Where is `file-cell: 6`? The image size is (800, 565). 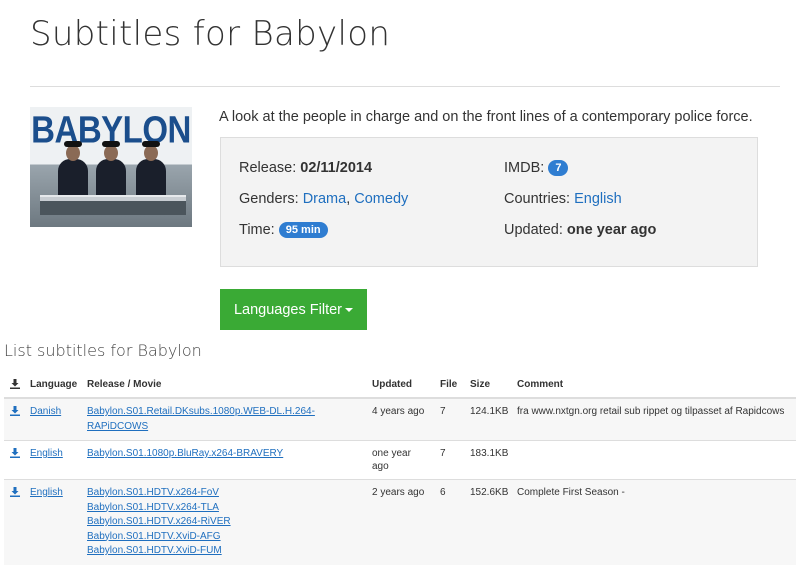
file-cell: 6 is located at coordinates (443, 492).